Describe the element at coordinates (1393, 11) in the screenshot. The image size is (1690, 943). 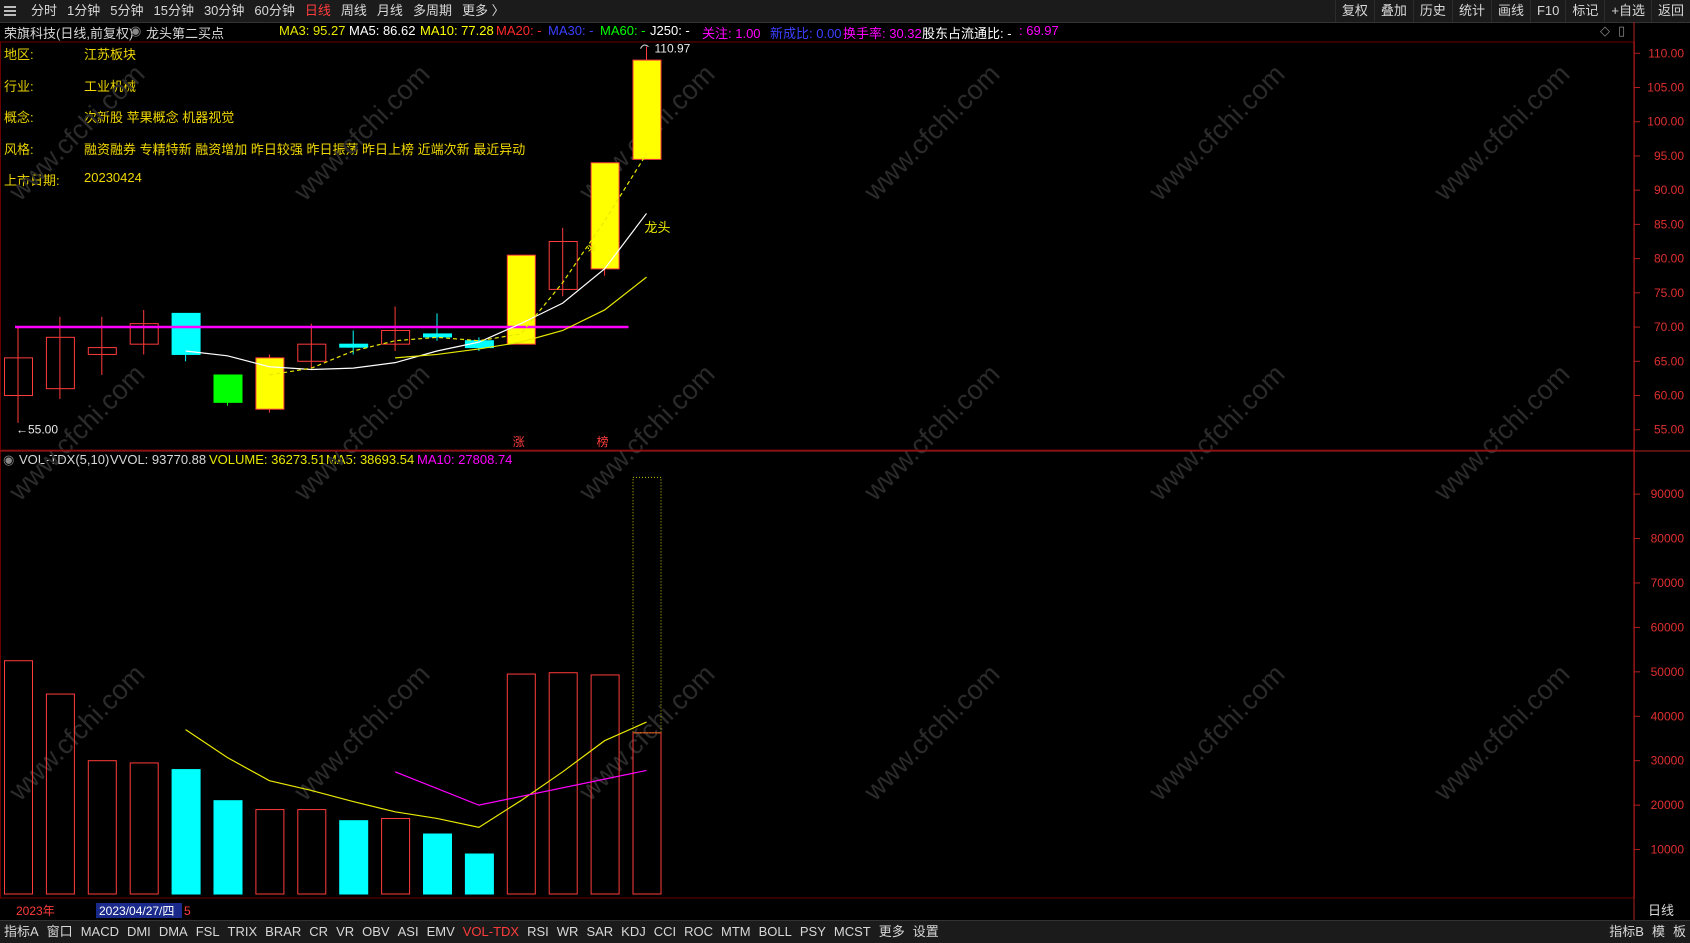
I see `tool-button-1: 叠加` at that location.